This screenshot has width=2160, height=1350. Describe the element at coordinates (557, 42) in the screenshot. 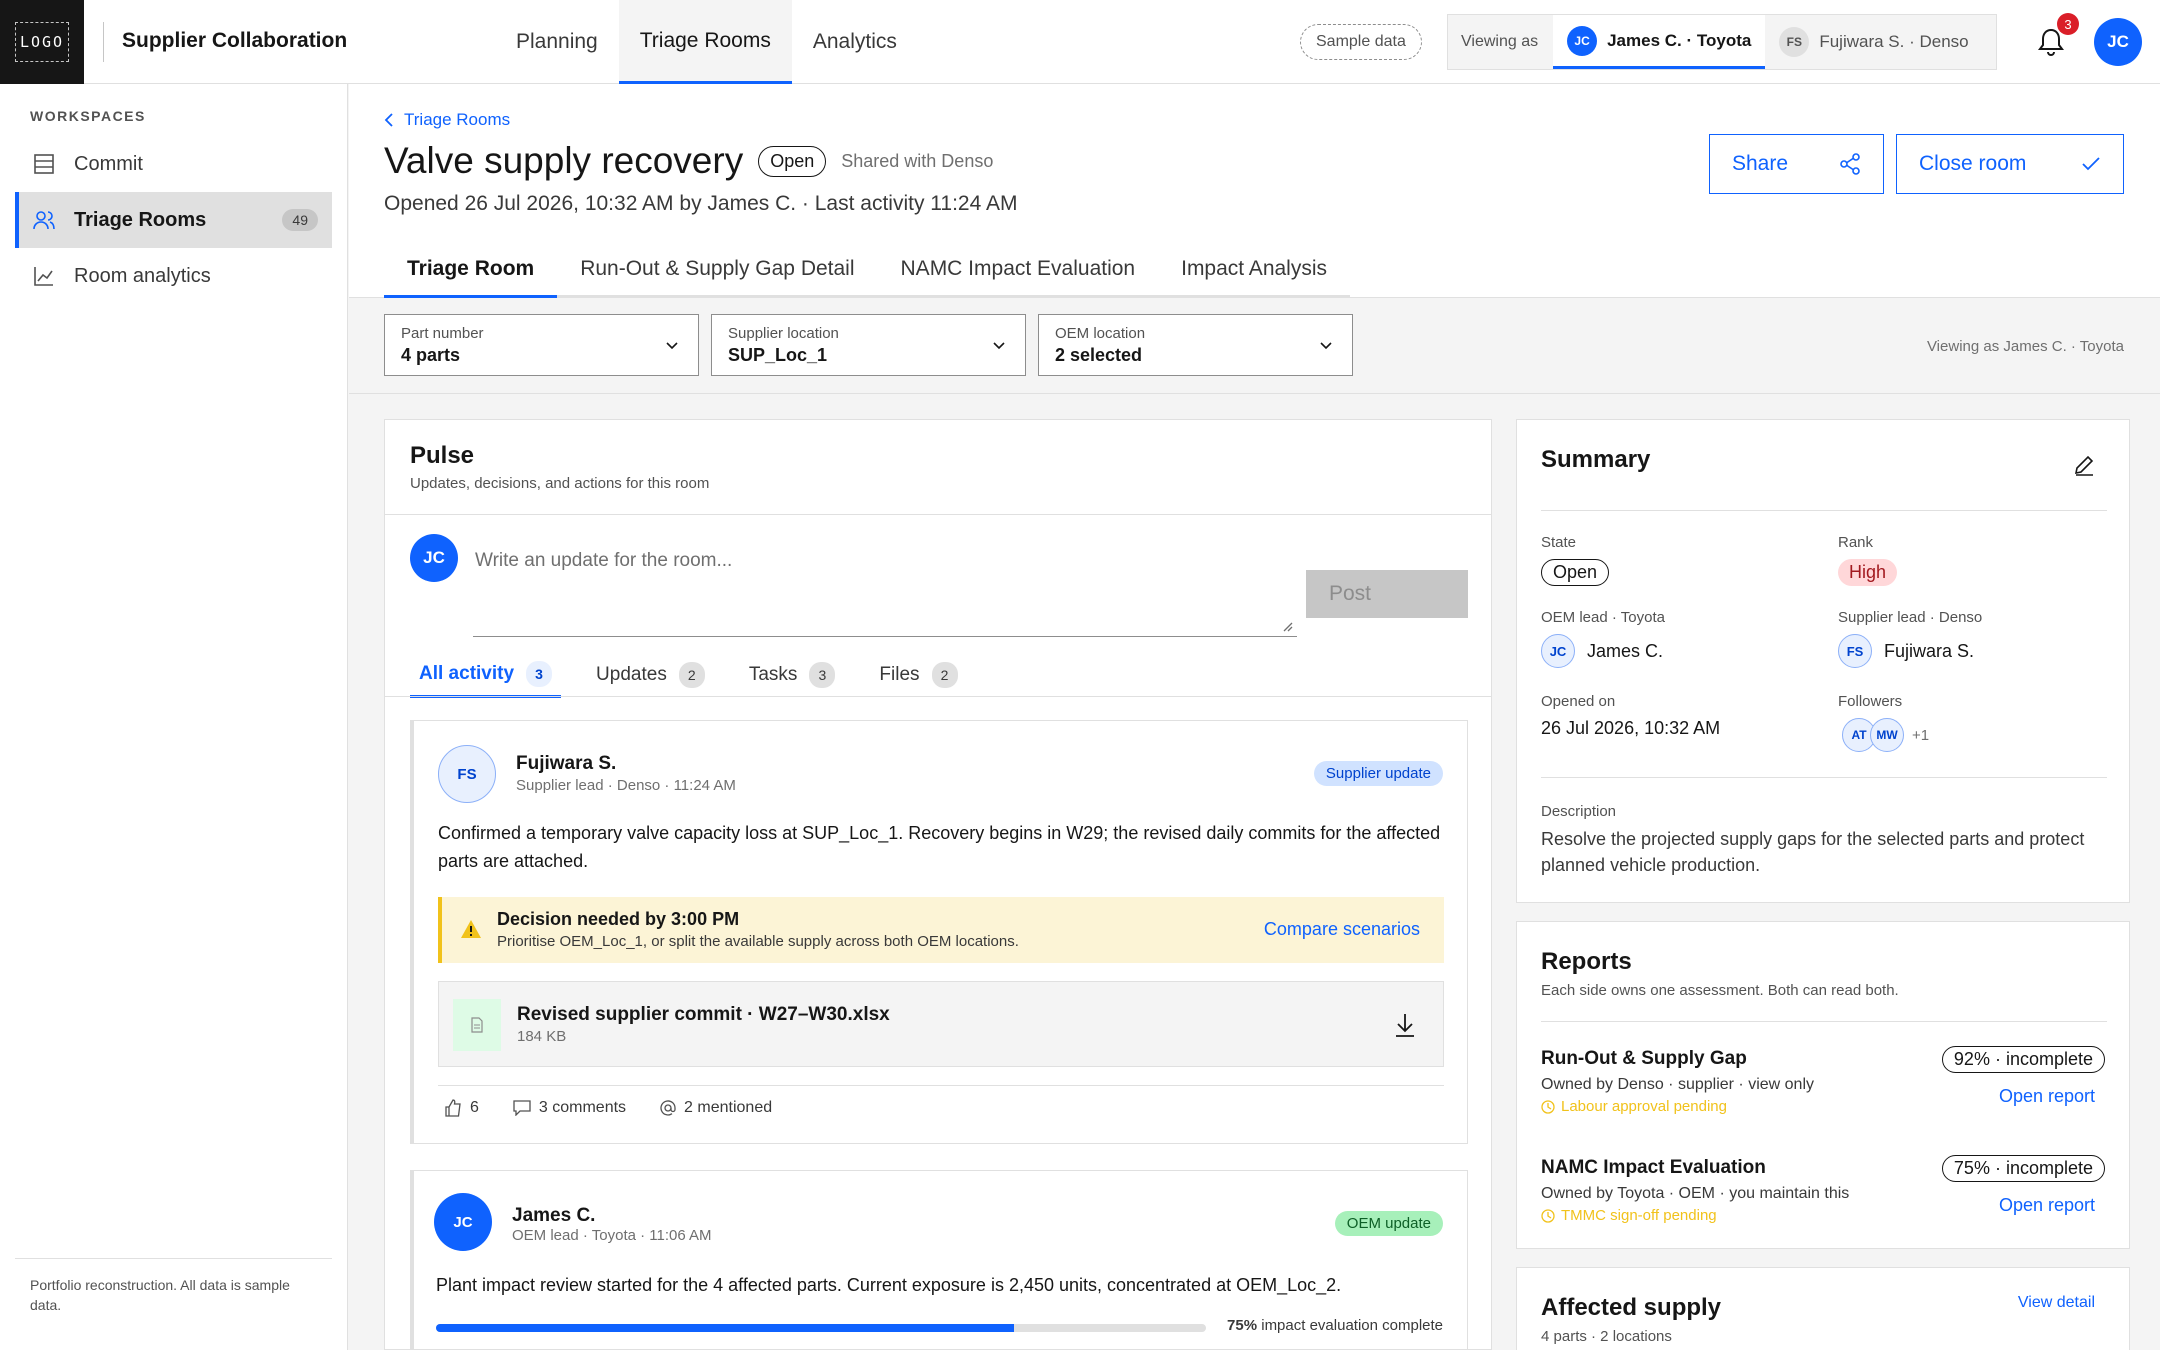

I see `nav-planning: Planning` at that location.